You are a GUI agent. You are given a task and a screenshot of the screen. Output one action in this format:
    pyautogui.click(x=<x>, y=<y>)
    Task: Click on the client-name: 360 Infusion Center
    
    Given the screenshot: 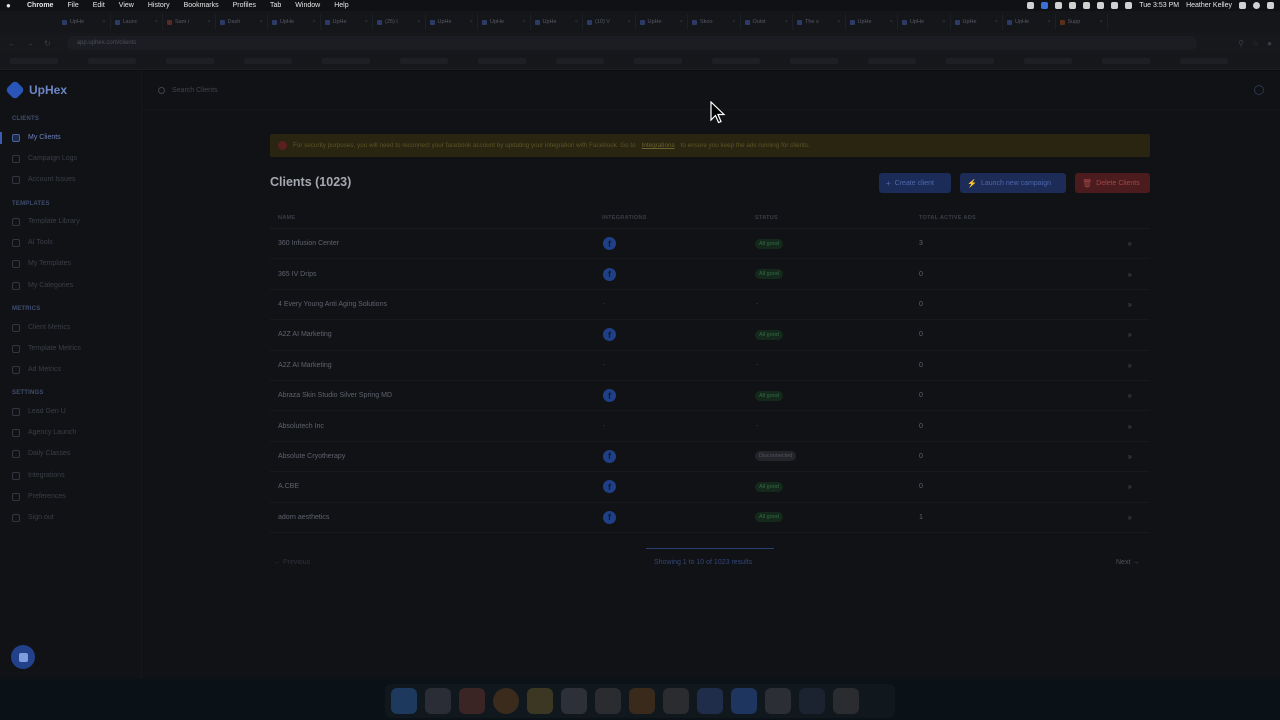 What is the action you would take?
    pyautogui.click(x=436, y=243)
    